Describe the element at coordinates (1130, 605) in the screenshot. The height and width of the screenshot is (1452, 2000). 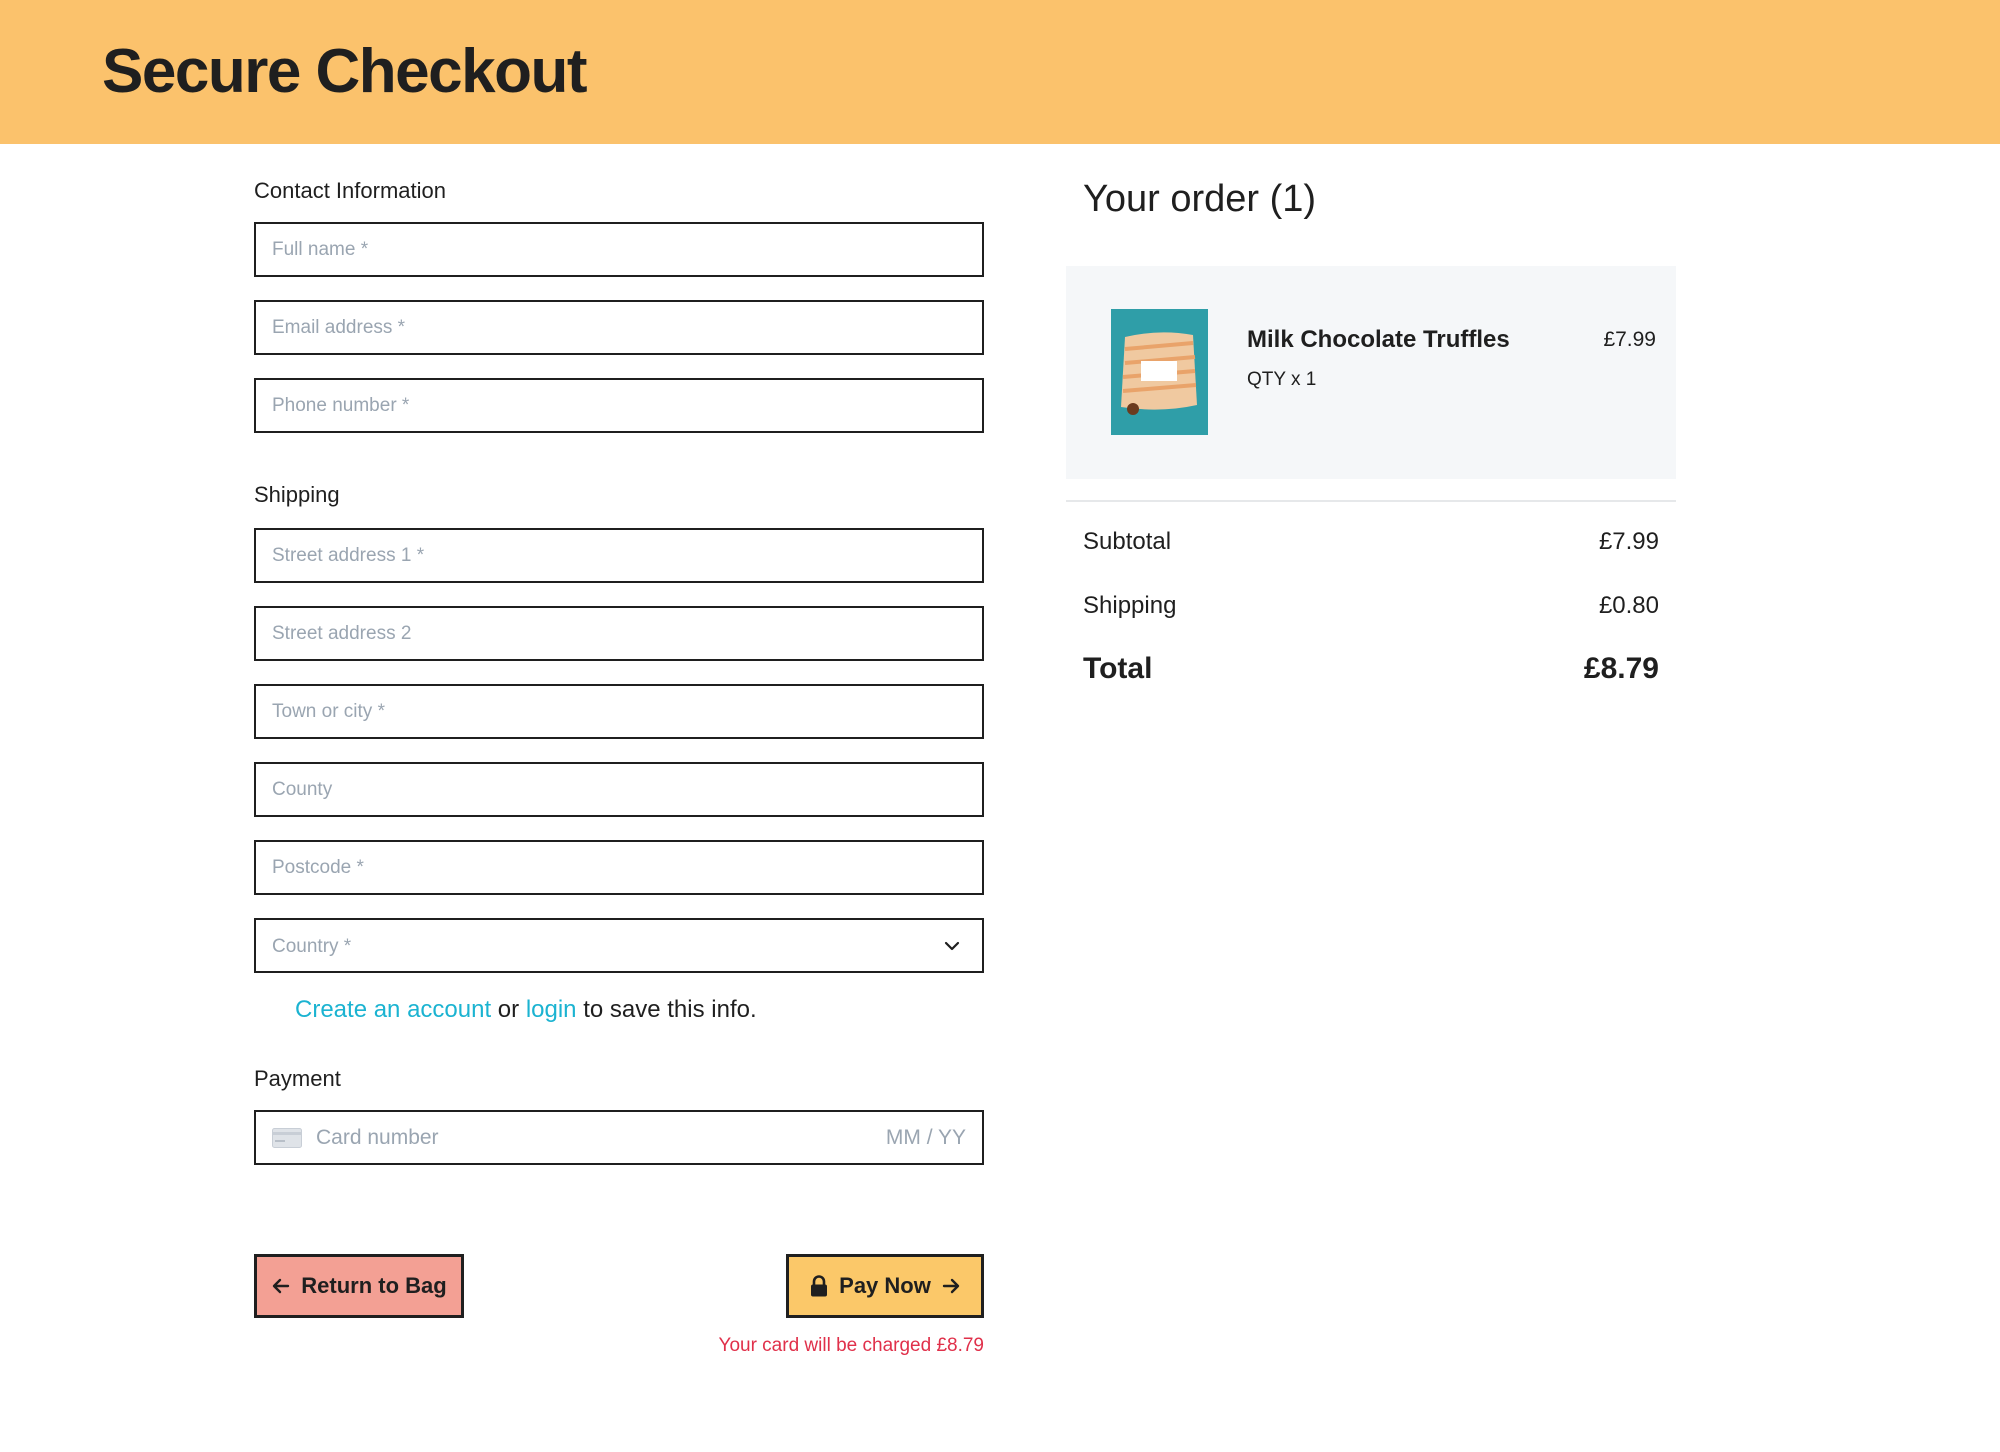
I see `shipping-label: Shipping` at that location.